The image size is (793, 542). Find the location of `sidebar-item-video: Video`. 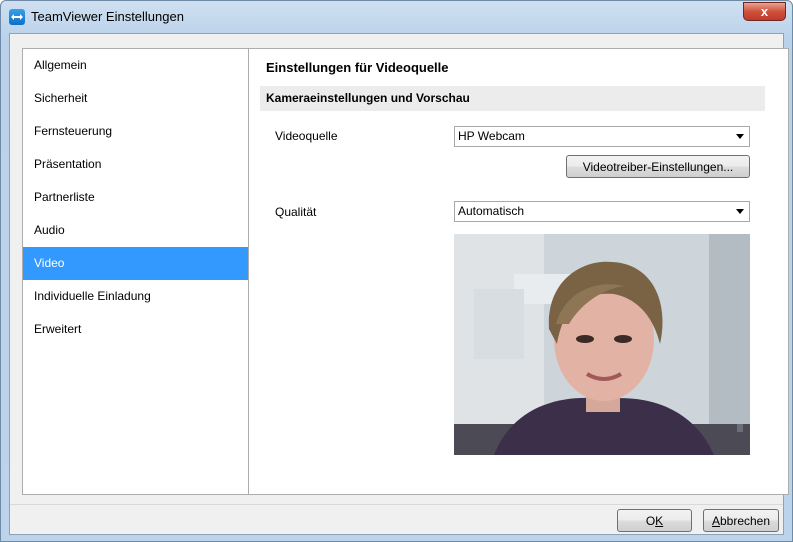

sidebar-item-video: Video is located at coordinates (135, 263).